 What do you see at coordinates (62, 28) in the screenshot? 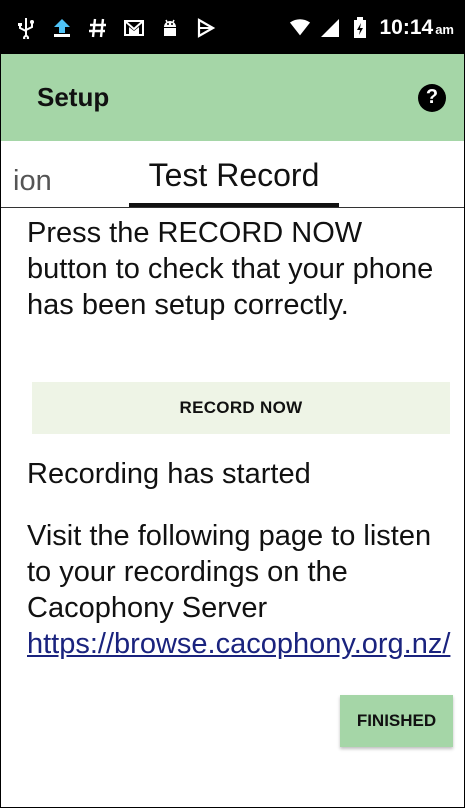
I see `upload-icon` at bounding box center [62, 28].